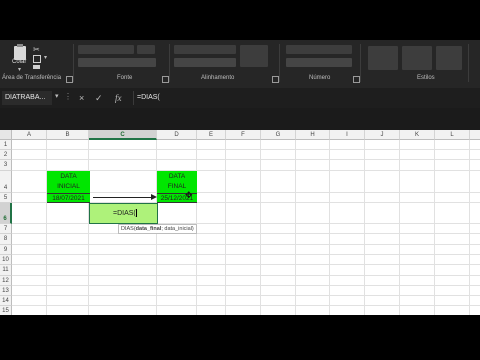  I want to click on row-header-4: 4, so click(6, 182).